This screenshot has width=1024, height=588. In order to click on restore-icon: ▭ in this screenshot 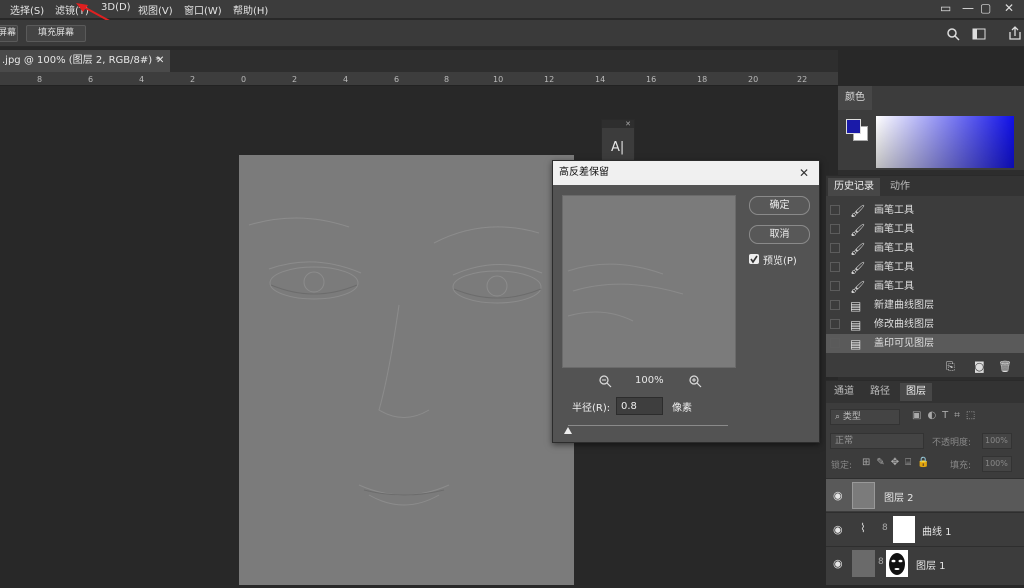, I will do `click(945, 8)`.